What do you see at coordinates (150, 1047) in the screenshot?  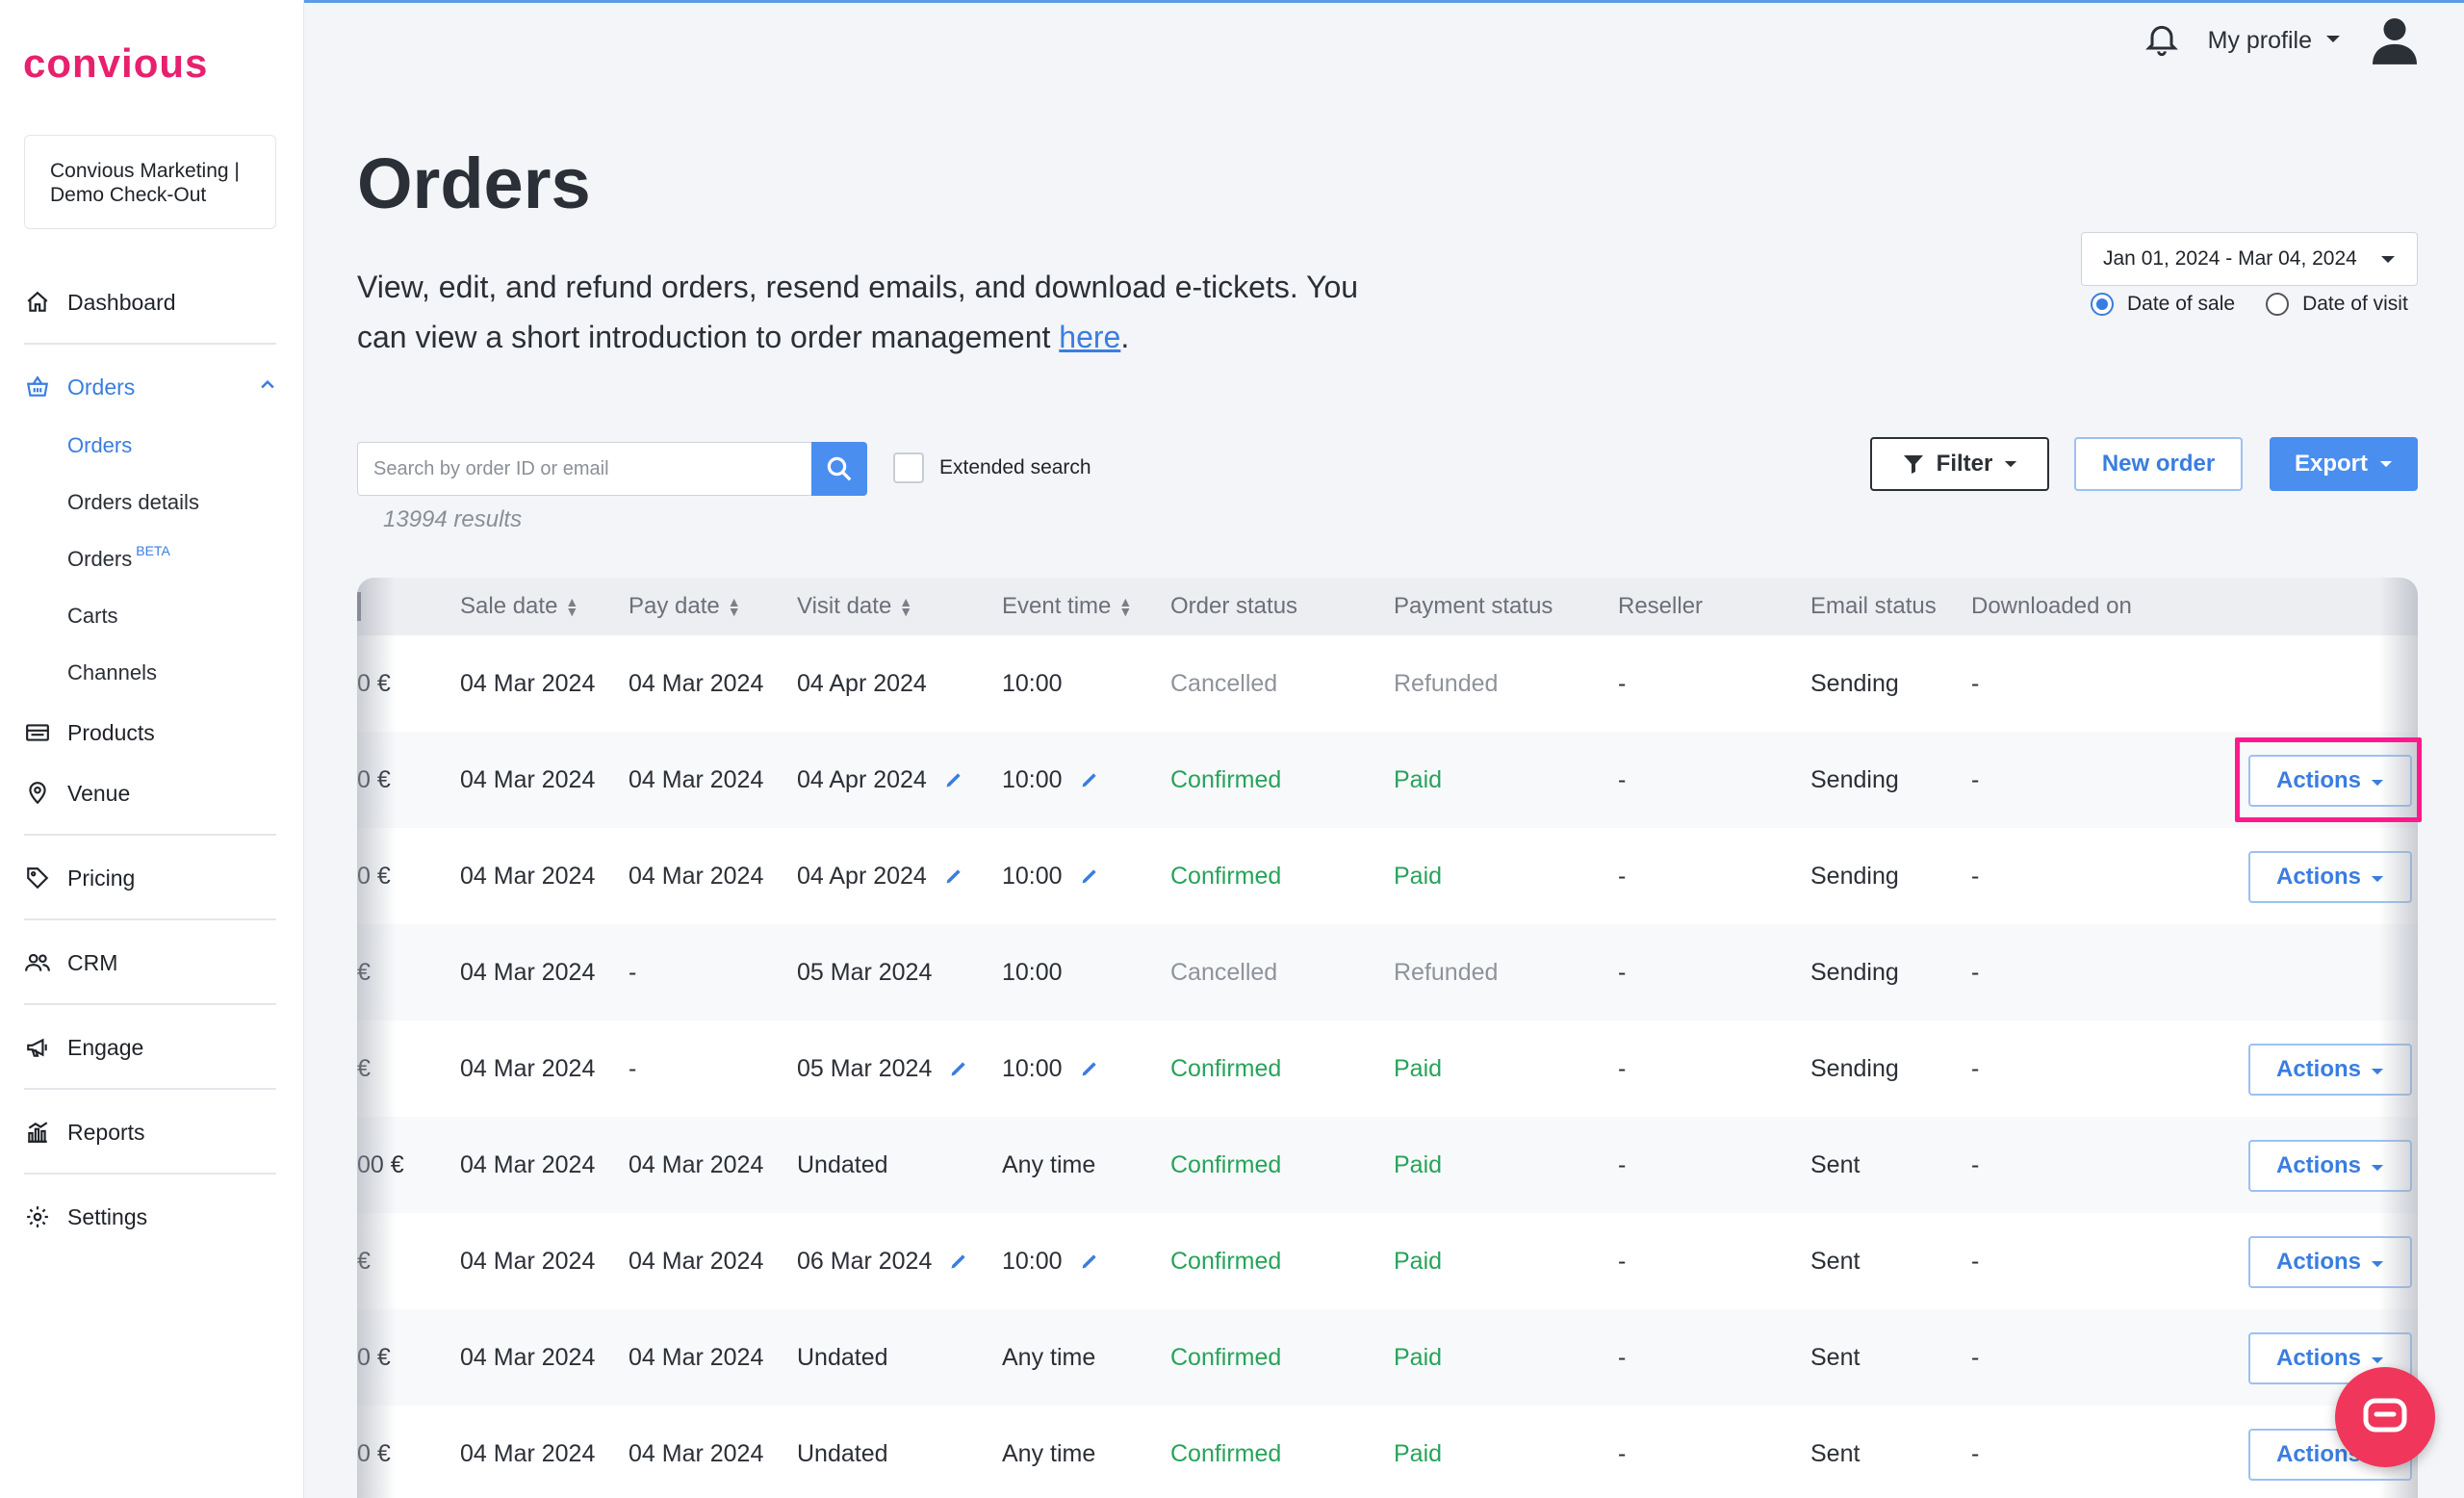 I see `sidebar-item-engage: Engage` at bounding box center [150, 1047].